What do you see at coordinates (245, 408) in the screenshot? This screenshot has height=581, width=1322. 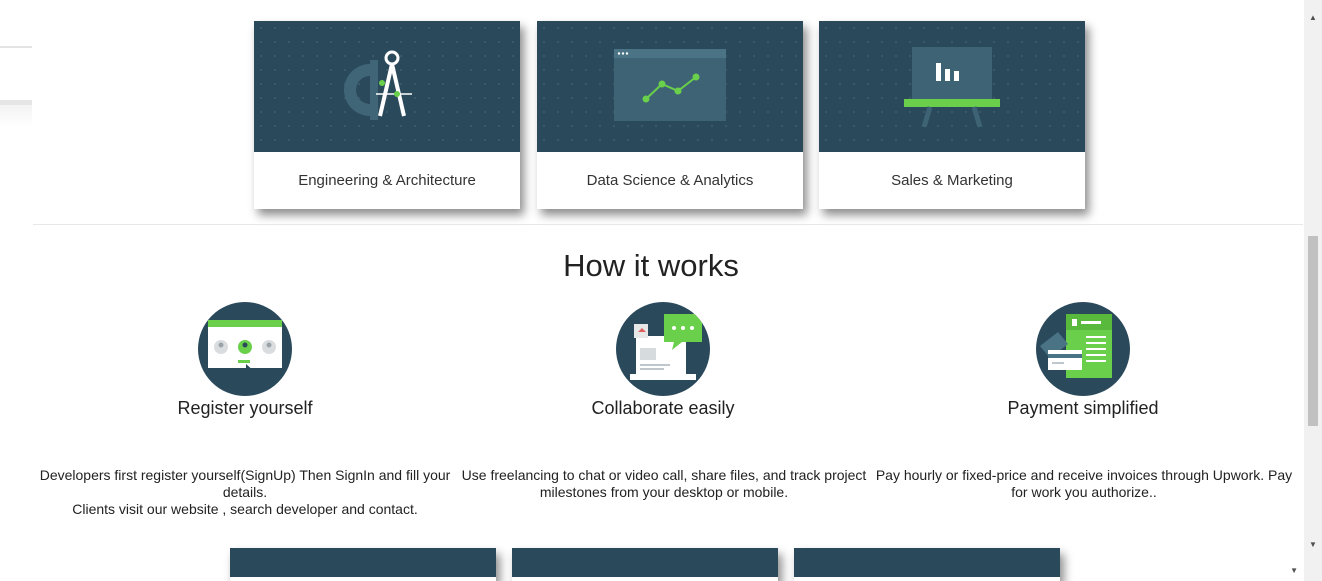 I see `step-title: Register yourself` at bounding box center [245, 408].